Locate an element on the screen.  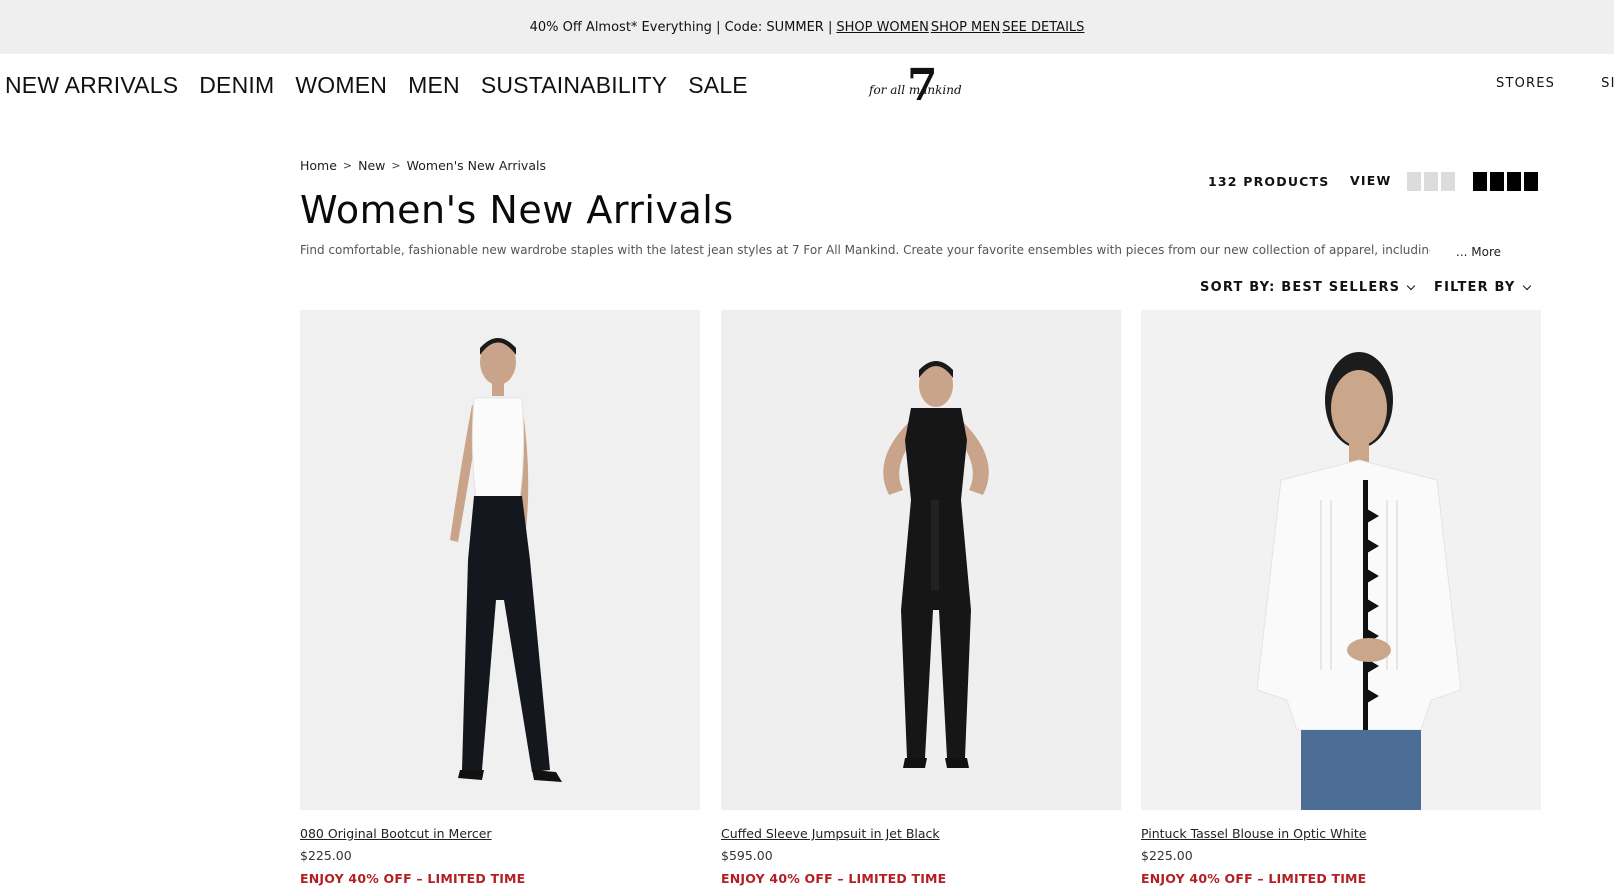
product-name-link: Cuffed Sleeve Jumpsuit in Jet Black is located at coordinates (921, 833).